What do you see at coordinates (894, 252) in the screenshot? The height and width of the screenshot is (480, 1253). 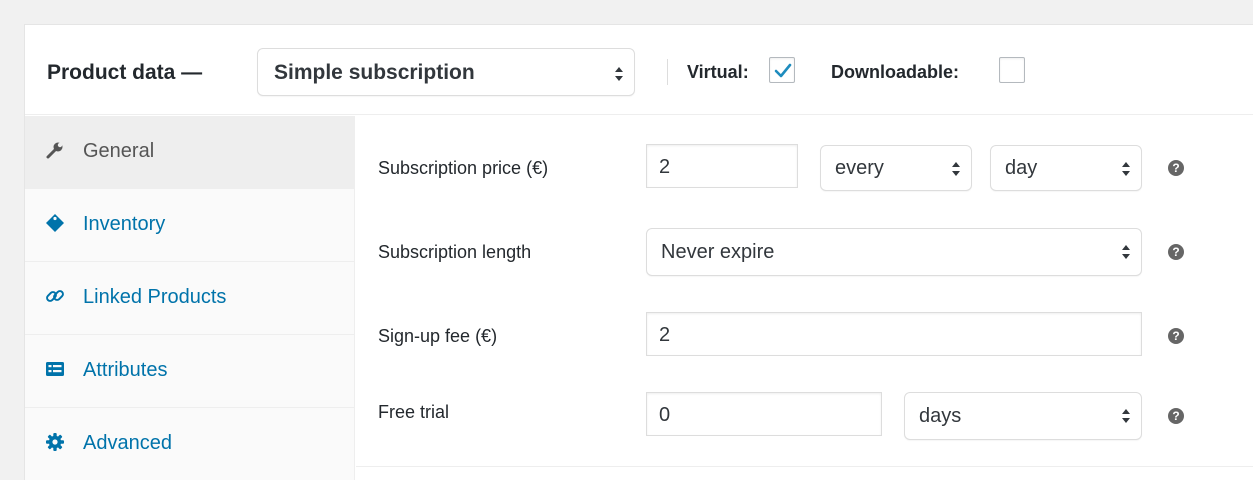 I see `subscription-length-select: Never expire` at bounding box center [894, 252].